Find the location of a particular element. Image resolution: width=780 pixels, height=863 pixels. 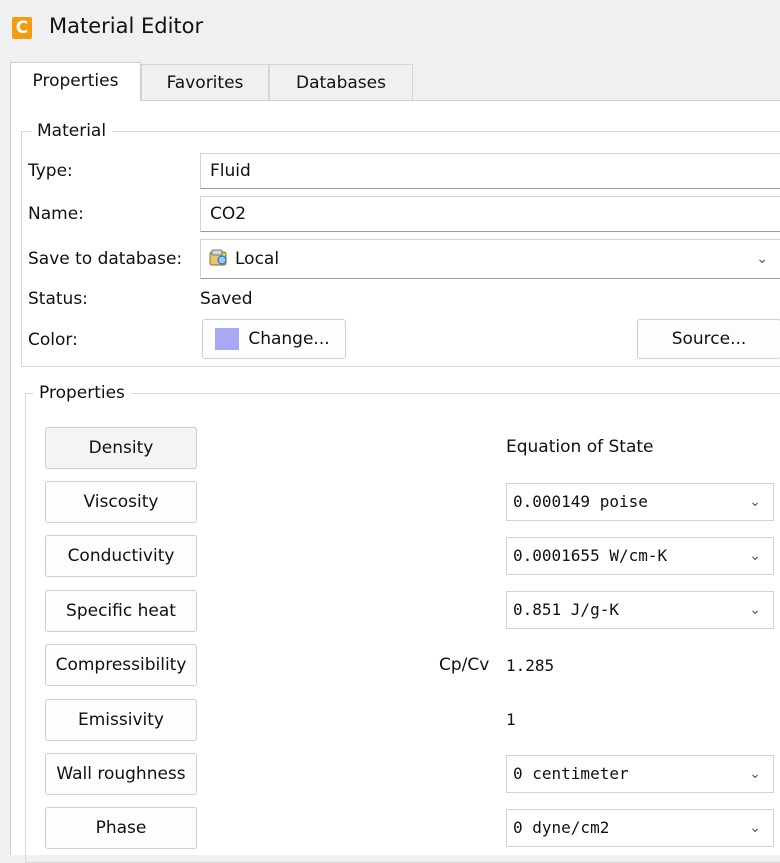

viscosity-value: 0.000149 poise is located at coordinates (580, 501).